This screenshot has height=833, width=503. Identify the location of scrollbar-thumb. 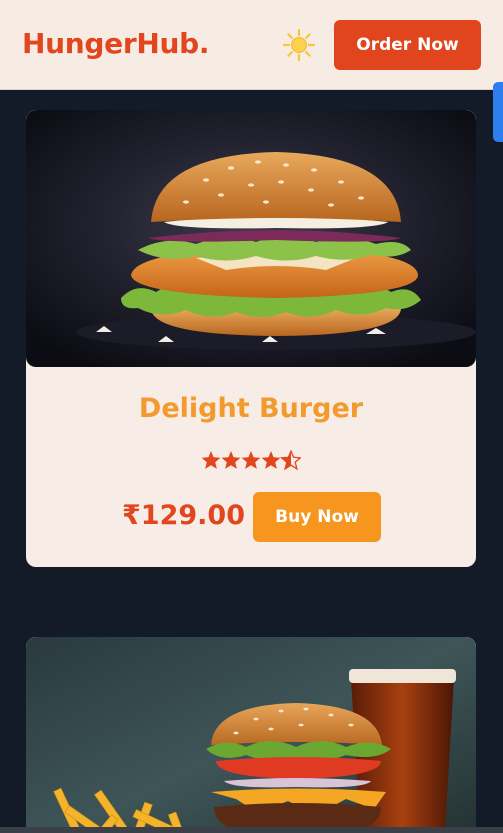
(498, 112).